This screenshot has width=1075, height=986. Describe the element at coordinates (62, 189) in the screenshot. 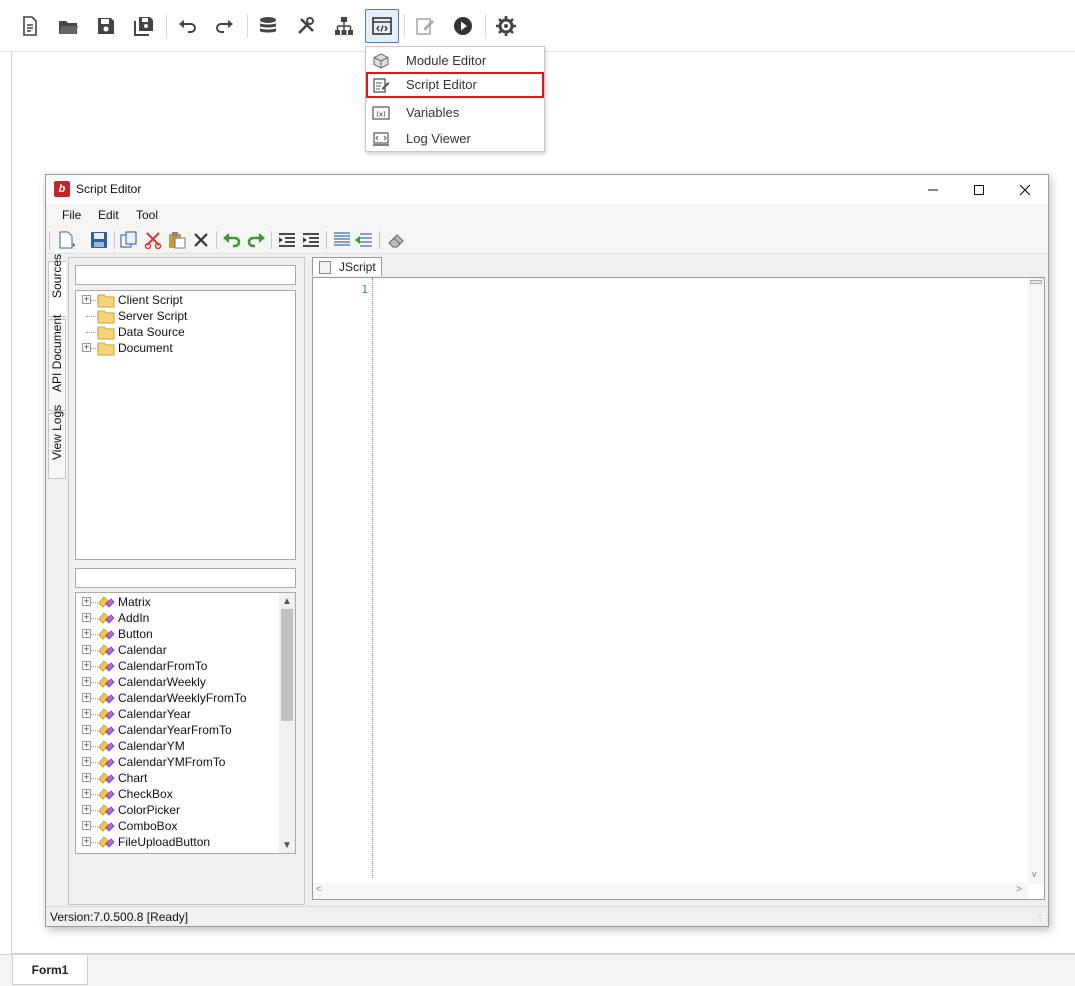

I see `app-logo-icon: b` at that location.